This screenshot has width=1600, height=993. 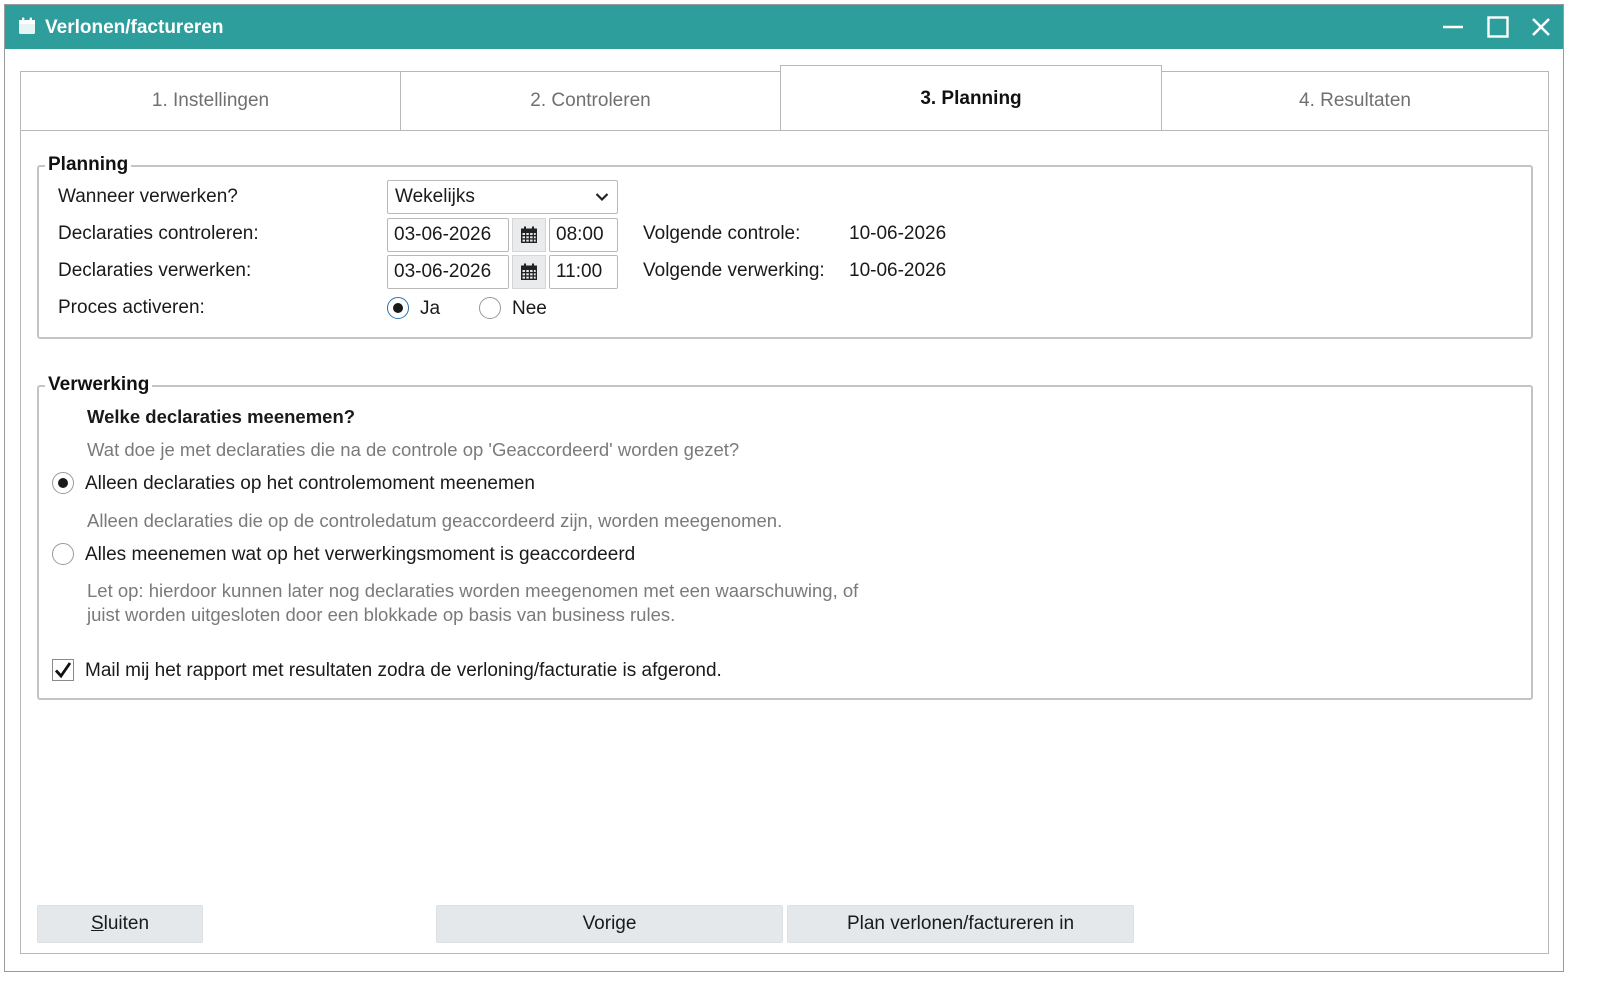 What do you see at coordinates (583, 235) in the screenshot?
I see `check-time-input: 08:00` at bounding box center [583, 235].